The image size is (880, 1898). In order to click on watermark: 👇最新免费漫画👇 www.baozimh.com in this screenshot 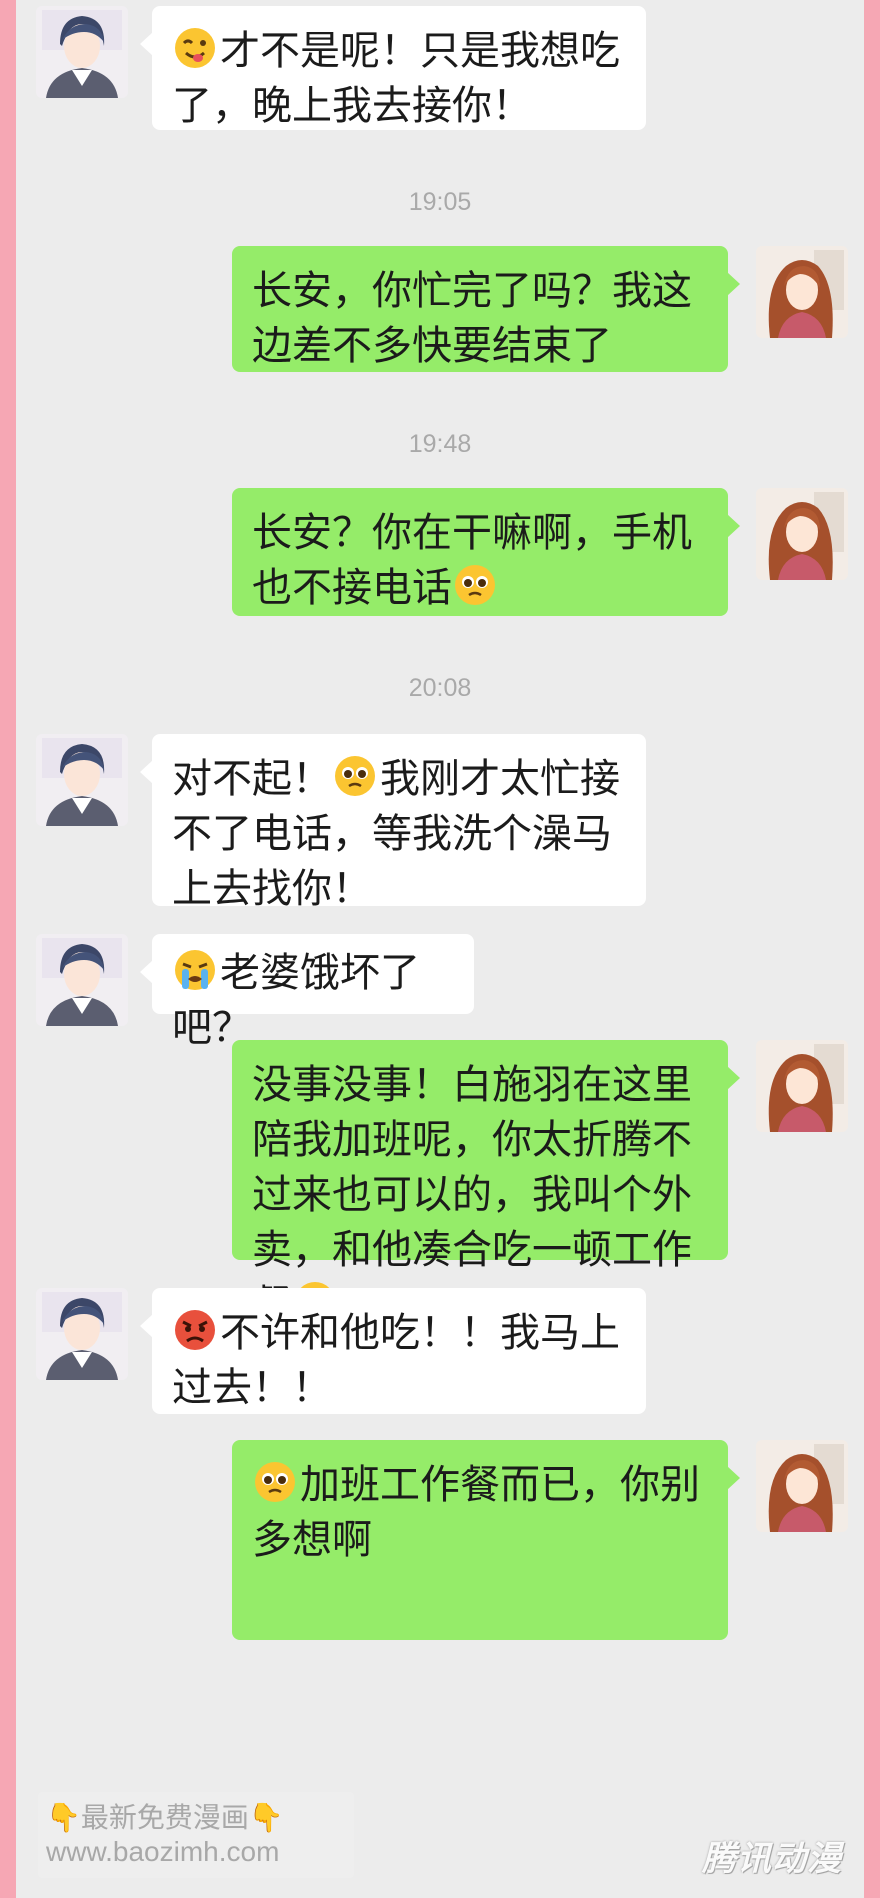, I will do `click(196, 1835)`.